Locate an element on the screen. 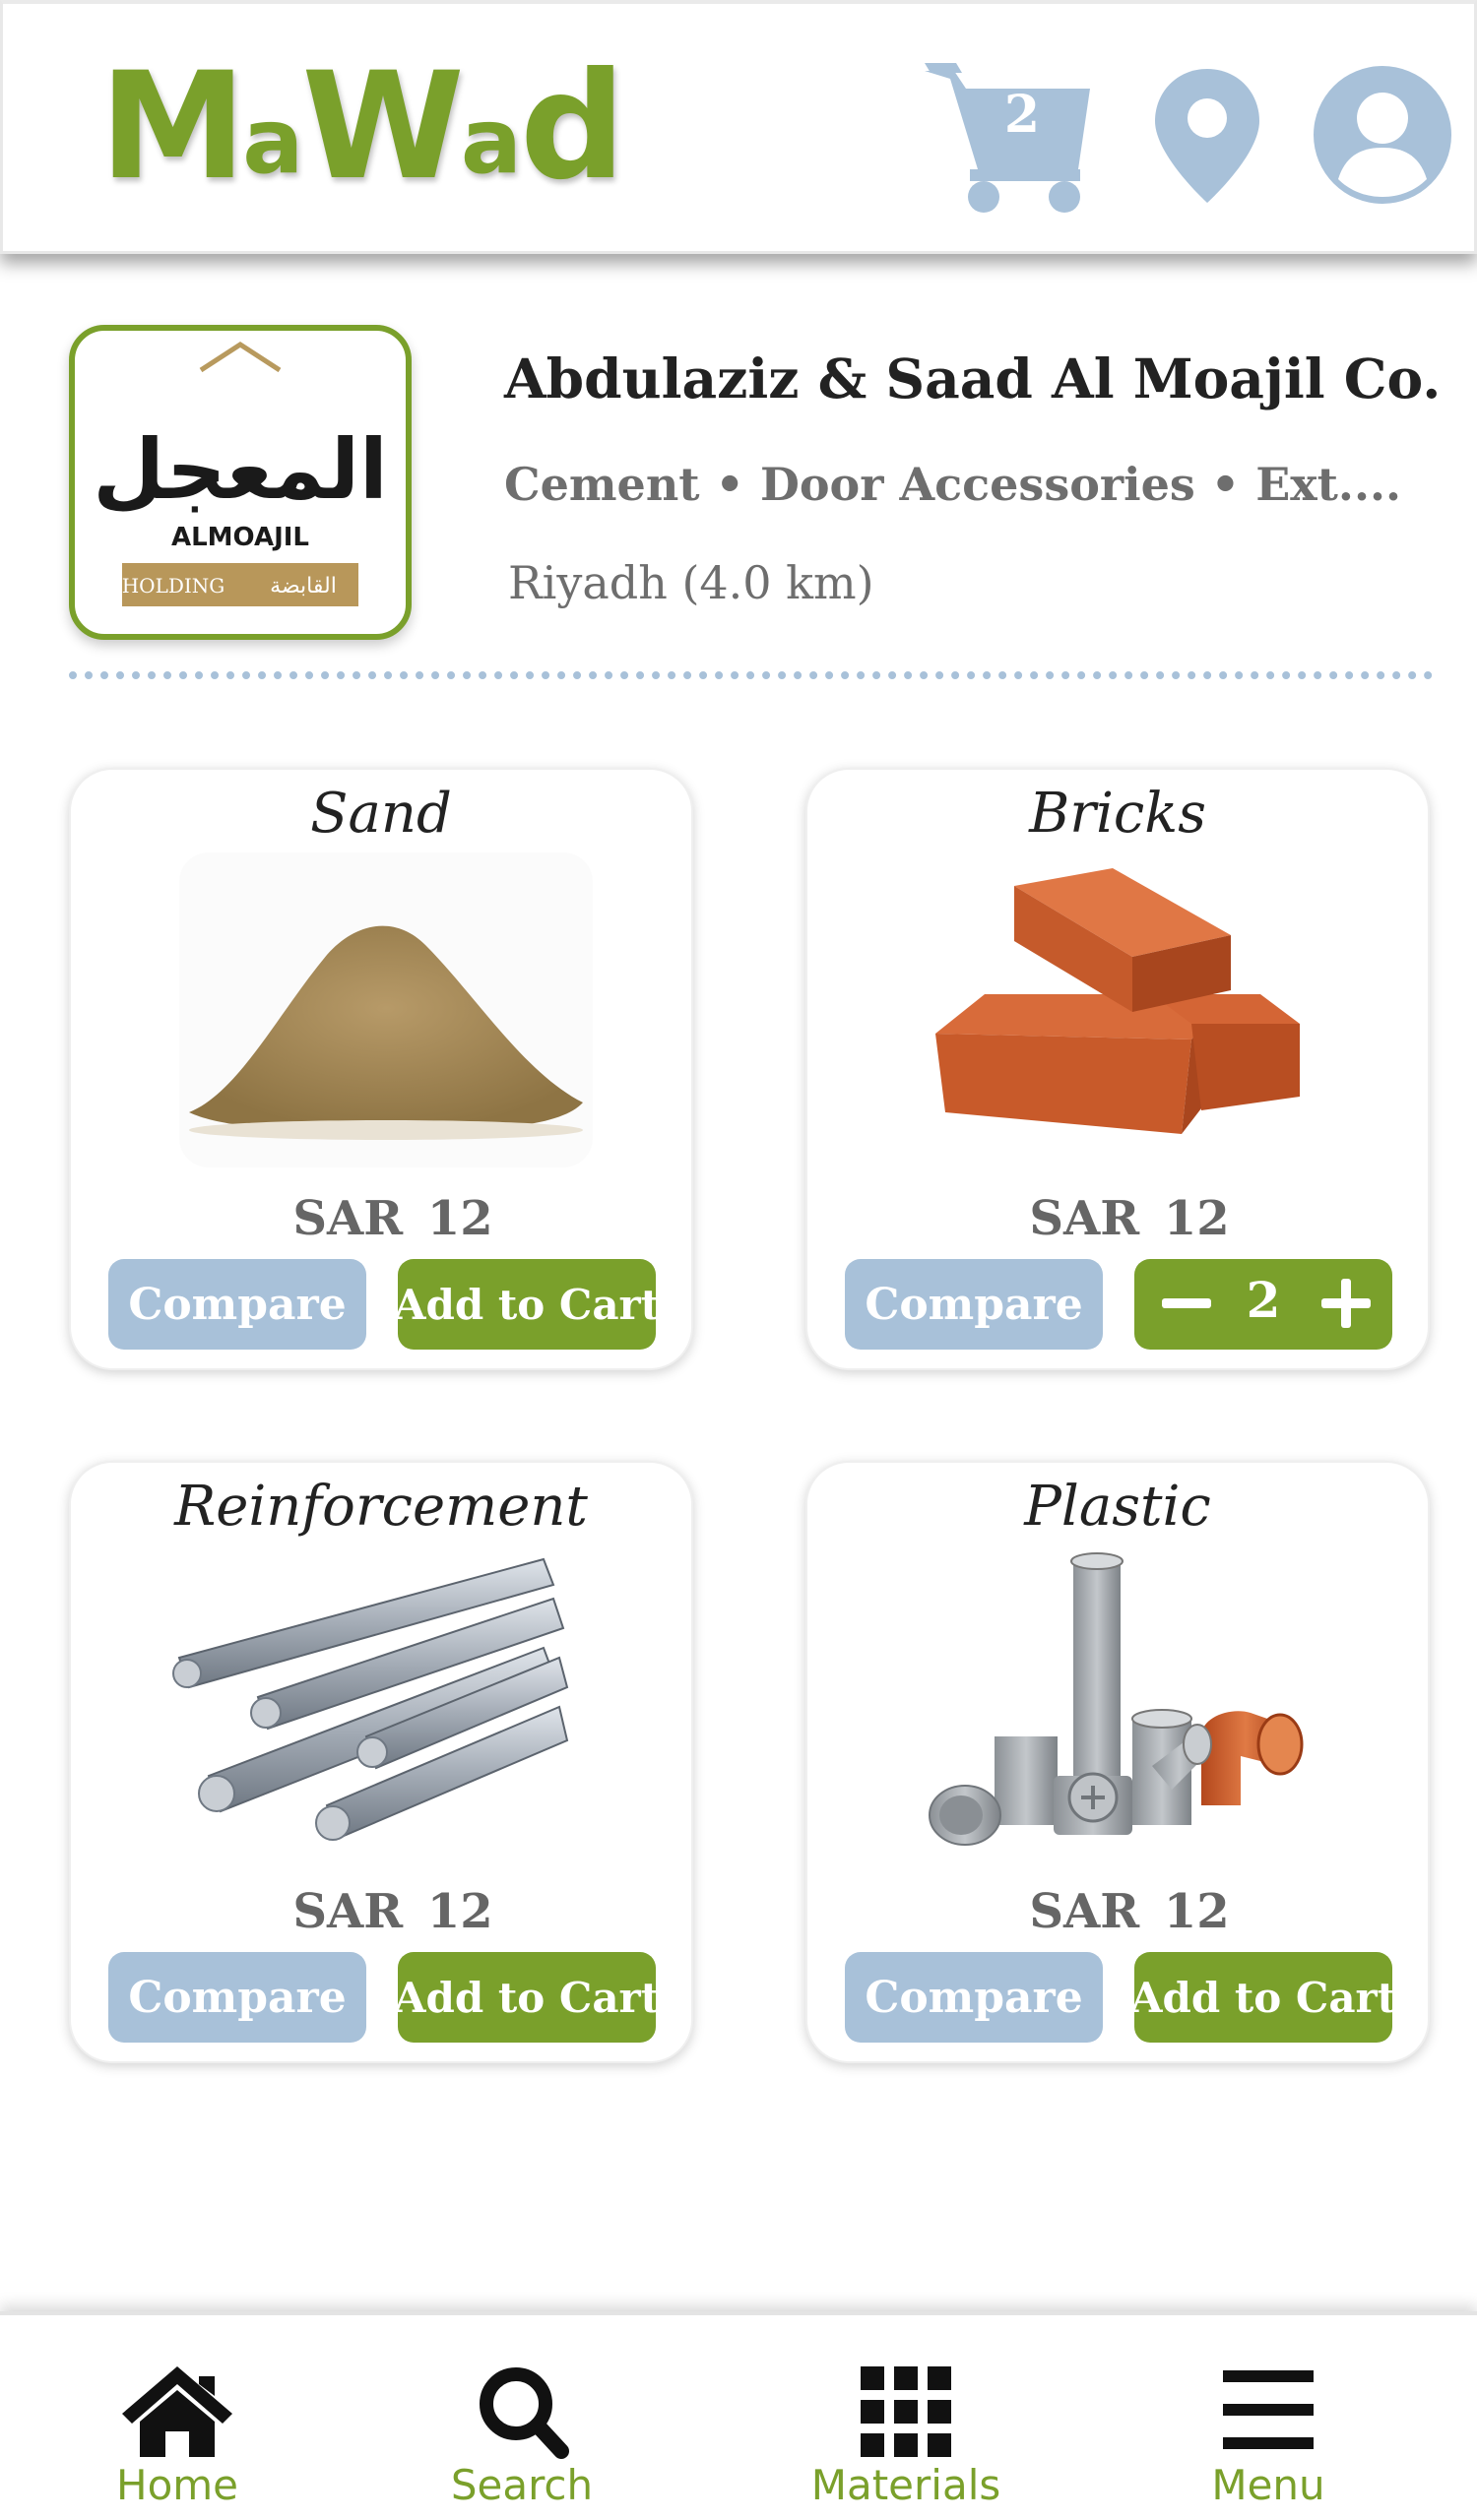 This screenshot has width=1477, height=2520. logo-letter: M is located at coordinates (173, 127).